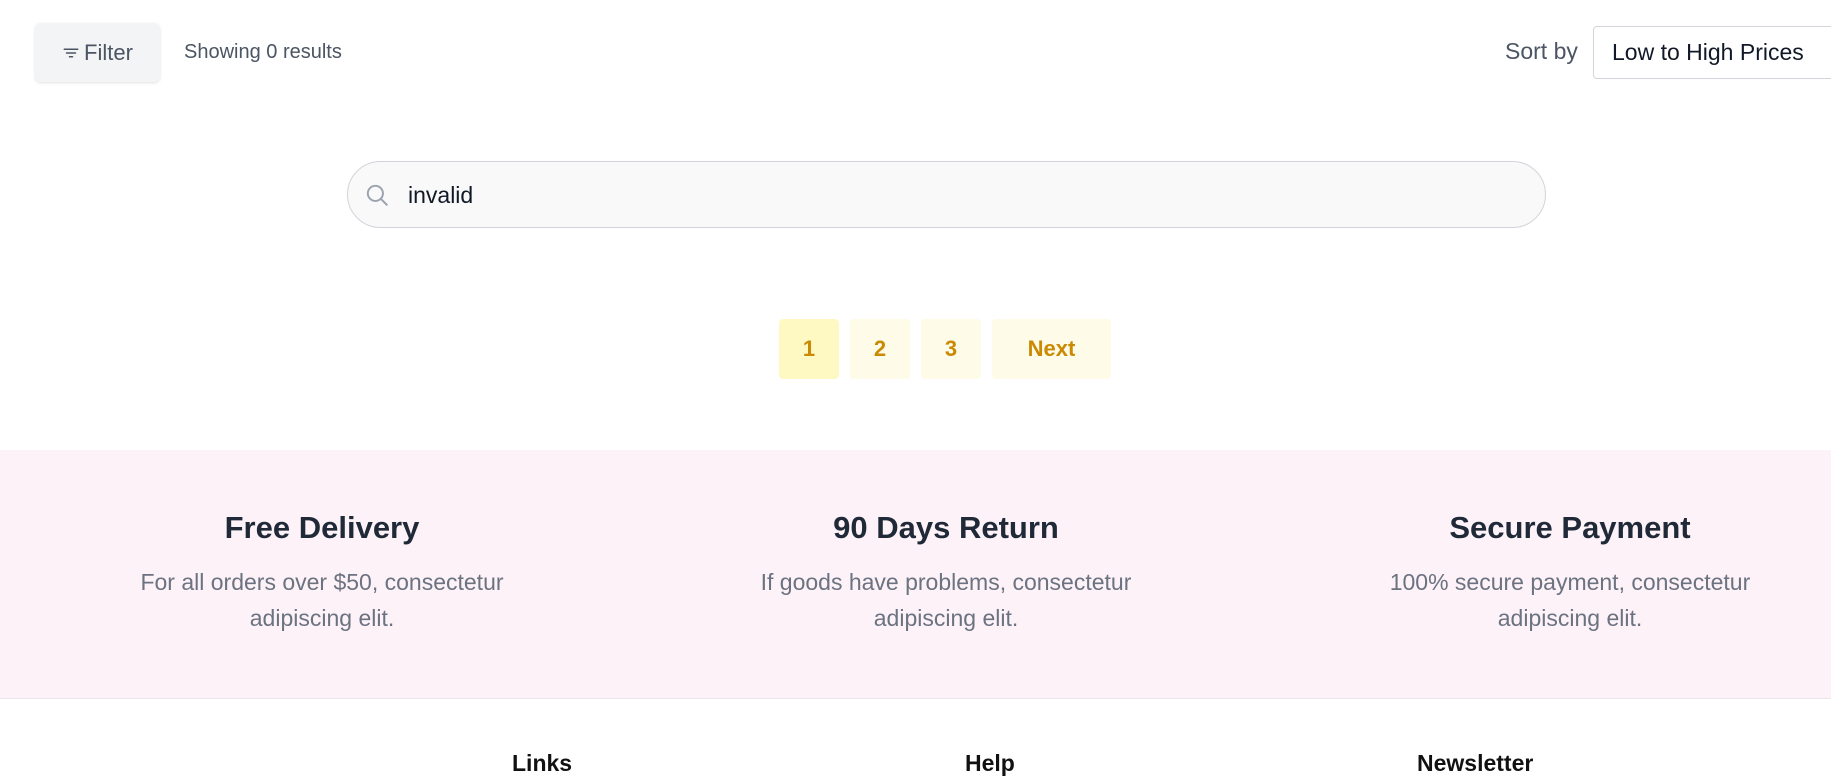 The height and width of the screenshot is (777, 1831). Describe the element at coordinates (1708, 52) in the screenshot. I see `sort-value: Low to High Prices` at that location.